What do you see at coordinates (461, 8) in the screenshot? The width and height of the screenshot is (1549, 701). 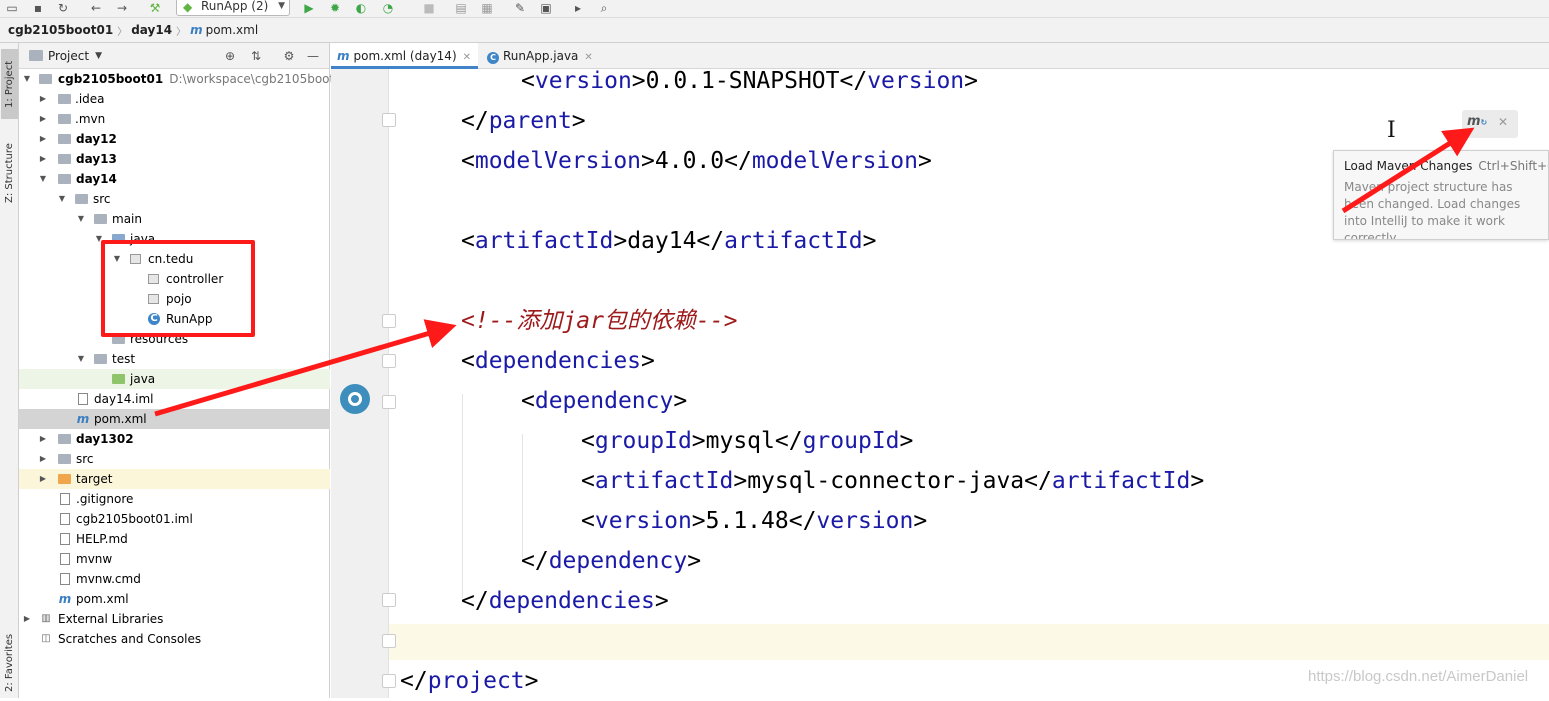 I see `project-structure-icon: ▤` at bounding box center [461, 8].